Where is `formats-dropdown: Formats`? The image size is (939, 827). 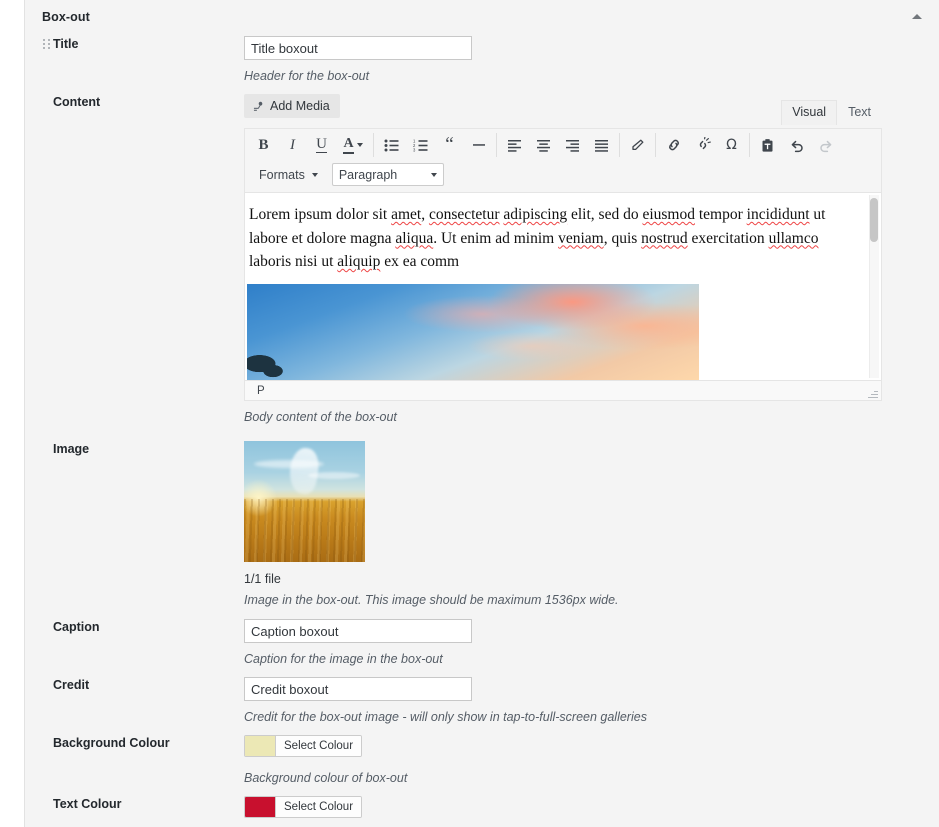
formats-dropdown: Formats is located at coordinates (288, 175).